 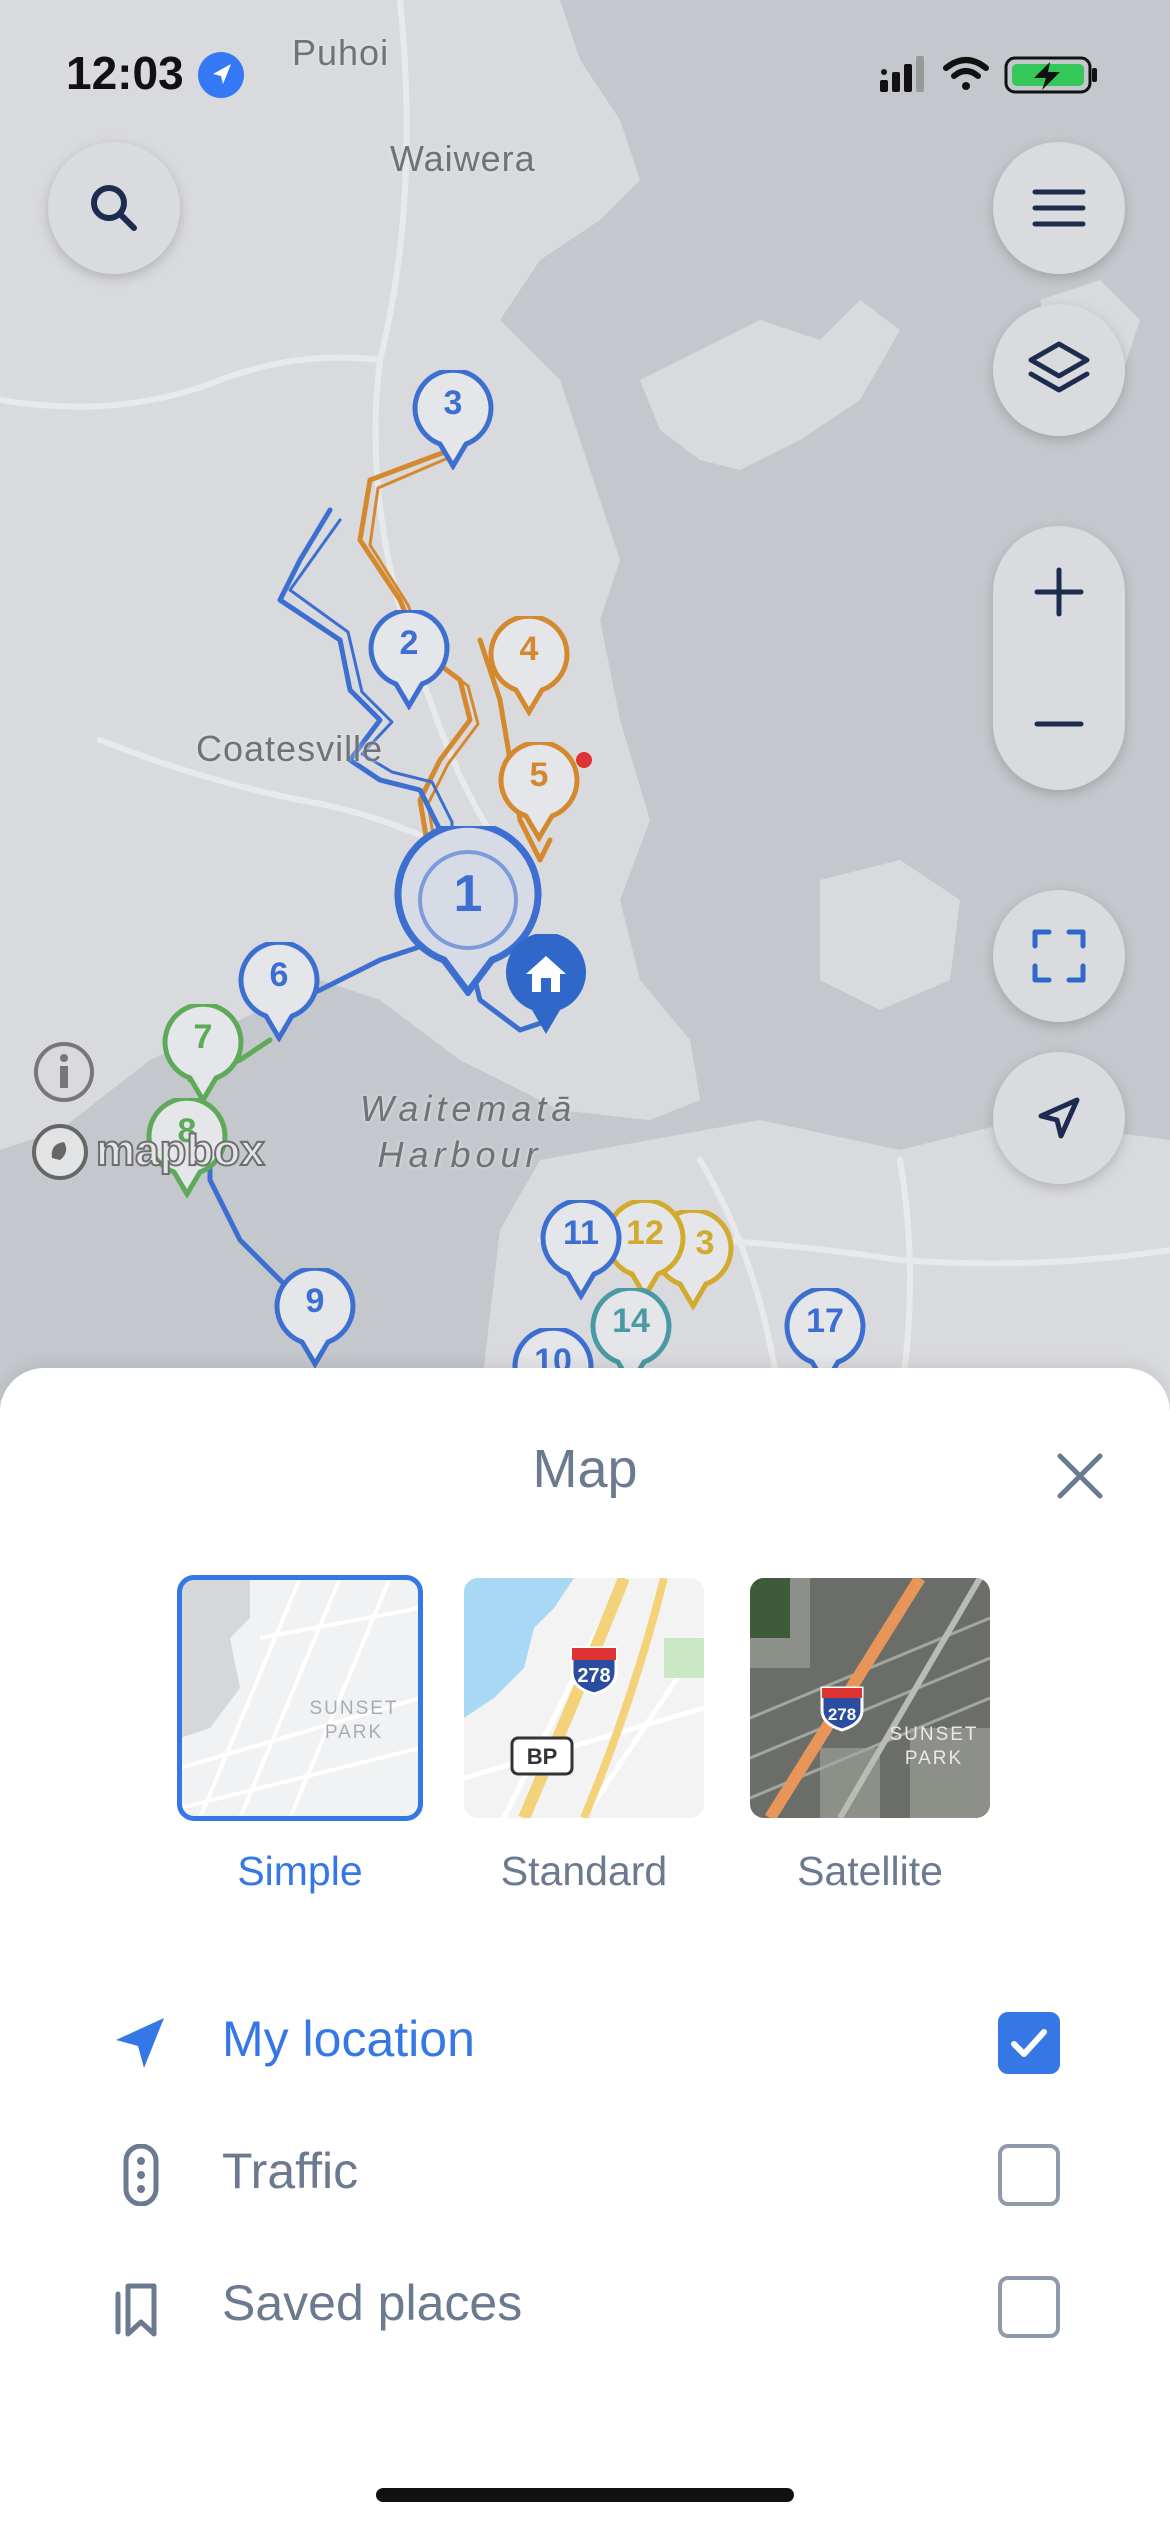 What do you see at coordinates (584, 1871) in the screenshot?
I see `style-label-standard: Standard` at bounding box center [584, 1871].